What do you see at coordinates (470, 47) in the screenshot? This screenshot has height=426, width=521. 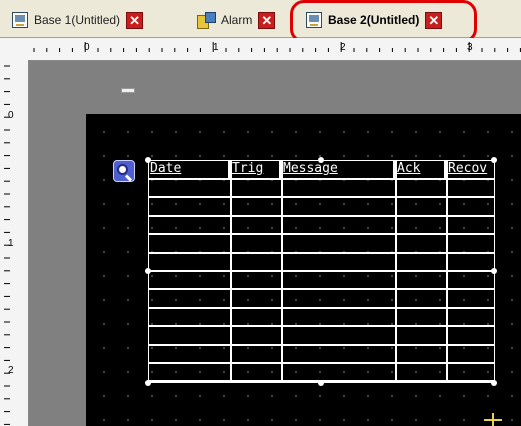 I see `ruler-label: 3` at bounding box center [470, 47].